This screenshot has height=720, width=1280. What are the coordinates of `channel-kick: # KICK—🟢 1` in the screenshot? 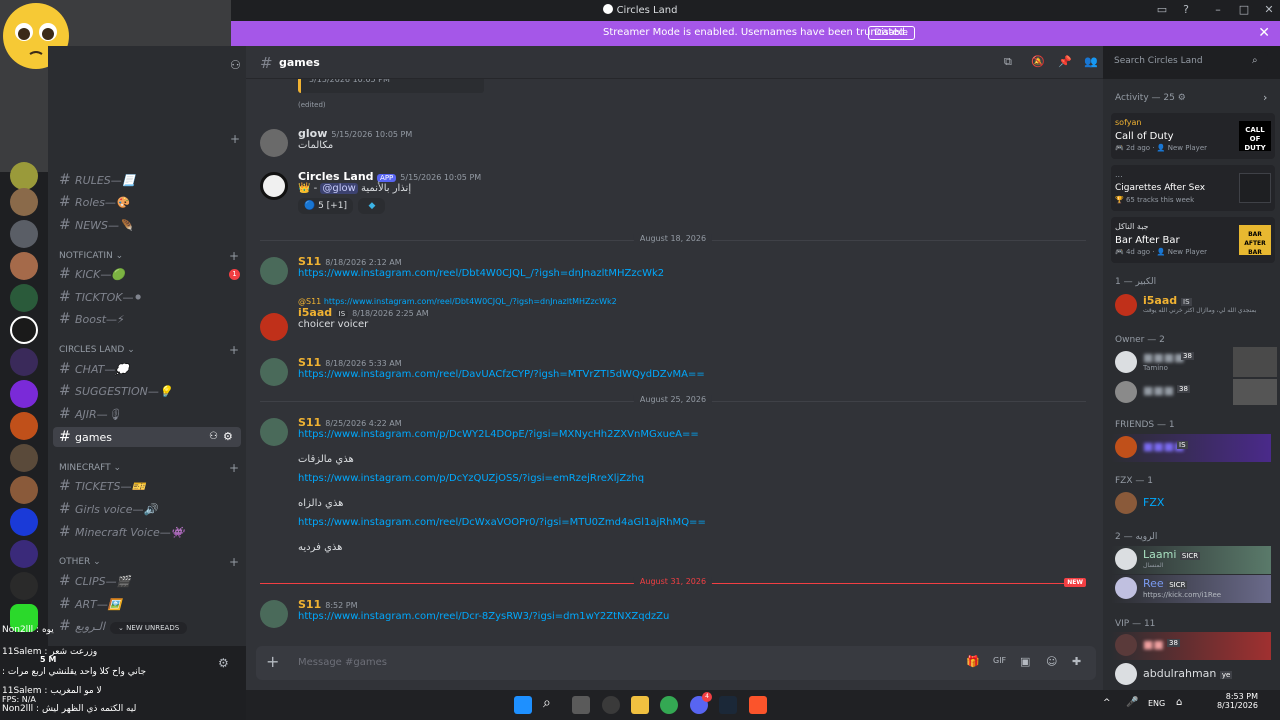 It's located at (149, 274).